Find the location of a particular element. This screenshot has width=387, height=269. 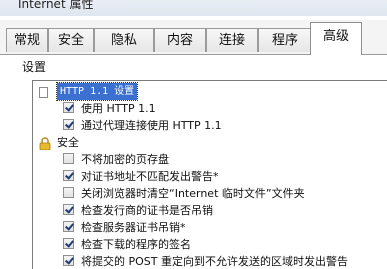

option-label: 使用 HTTP 1.1 is located at coordinates (118, 108).